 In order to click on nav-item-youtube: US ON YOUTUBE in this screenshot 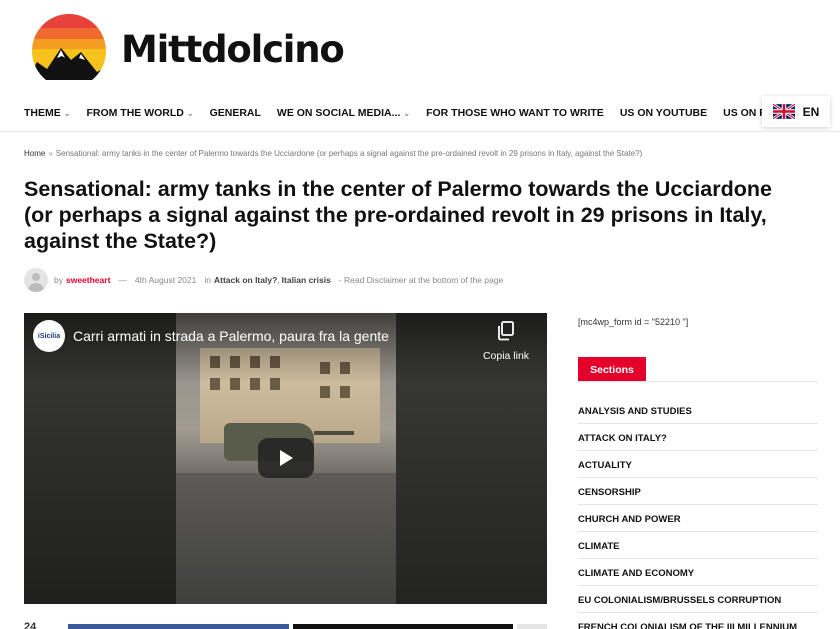, I will do `click(663, 113)`.